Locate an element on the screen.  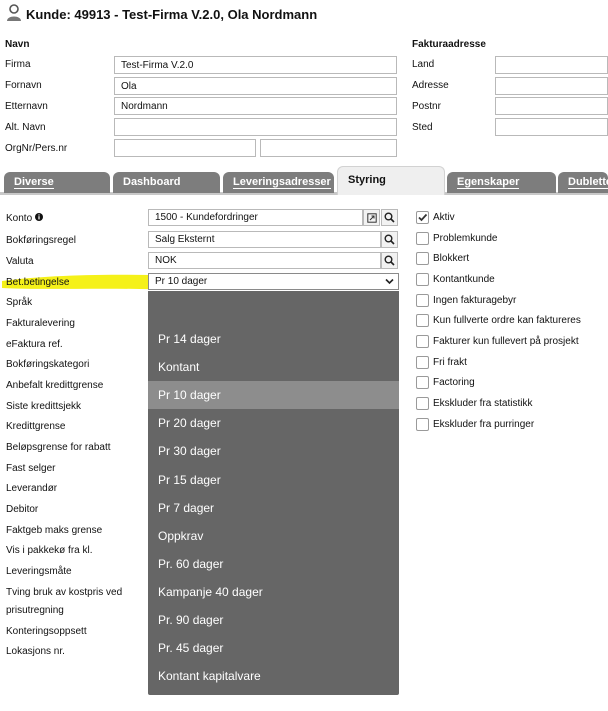
kontantkunde-checkbox is located at coordinates (422, 279).